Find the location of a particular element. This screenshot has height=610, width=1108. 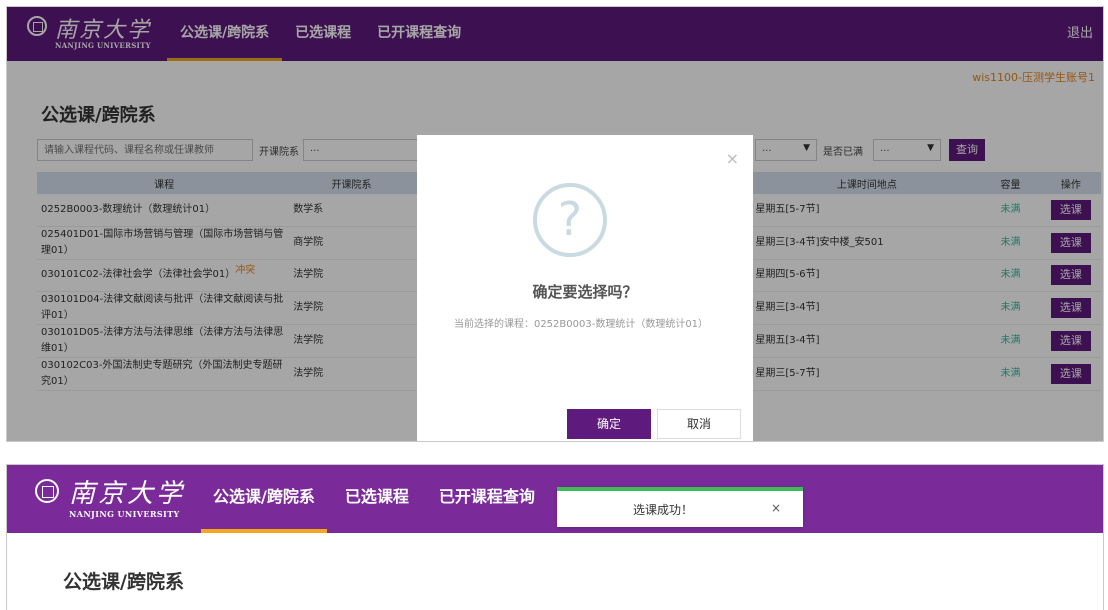

dialog-title: 确定要选择吗？ is located at coordinates (585, 292).